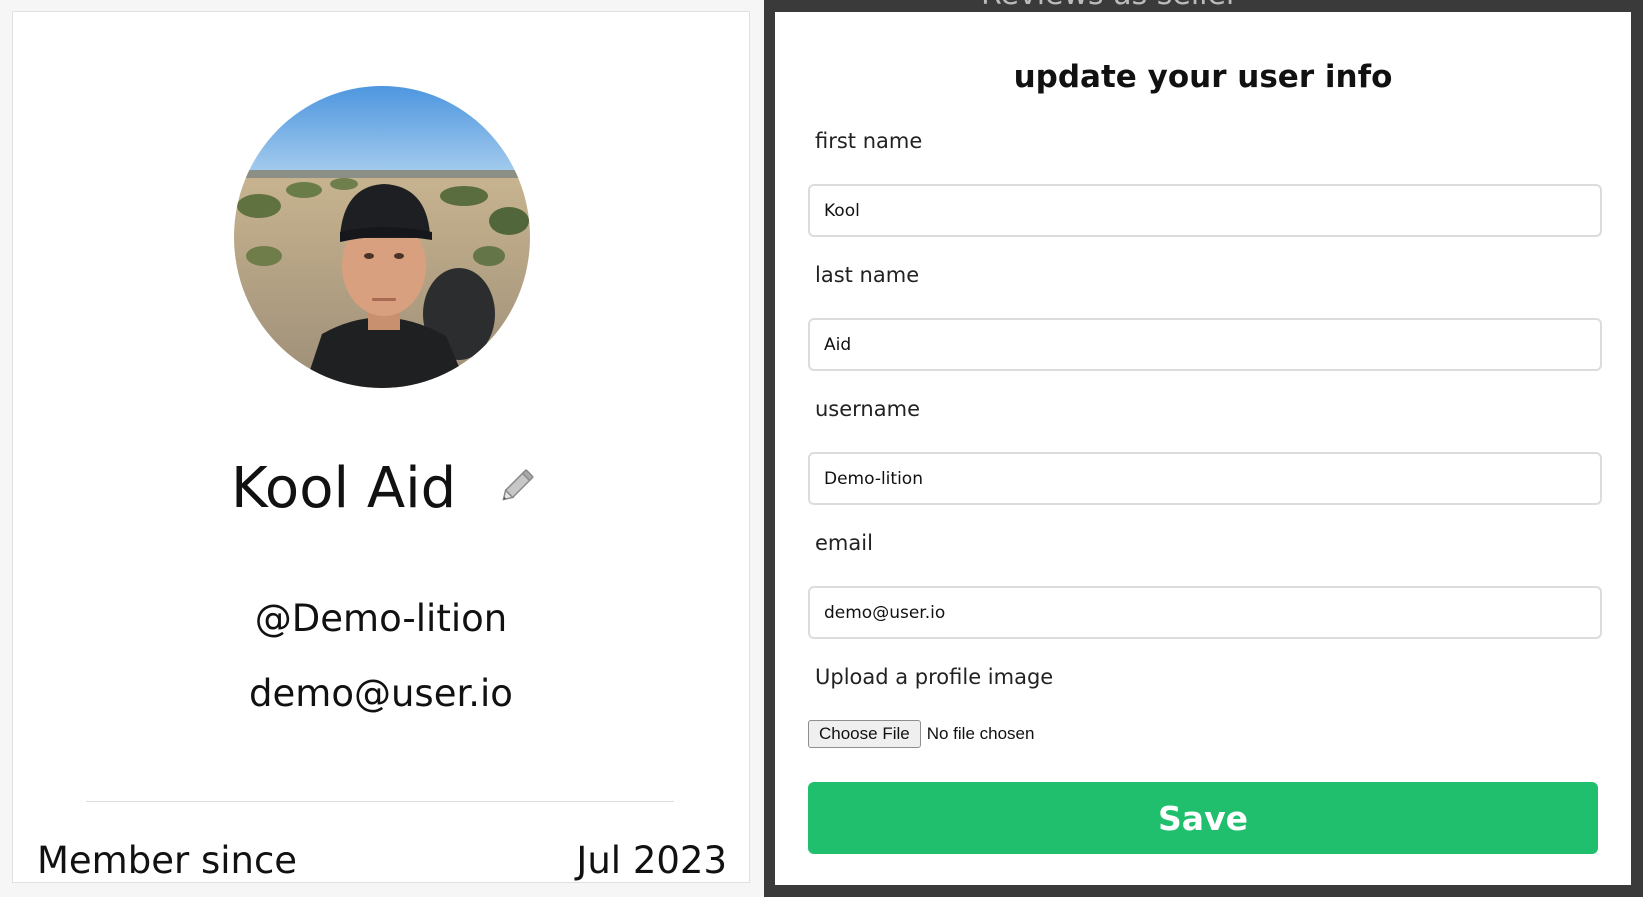 The width and height of the screenshot is (1643, 897). I want to click on background-partial-heading: Reviews as seller, so click(1109, 6).